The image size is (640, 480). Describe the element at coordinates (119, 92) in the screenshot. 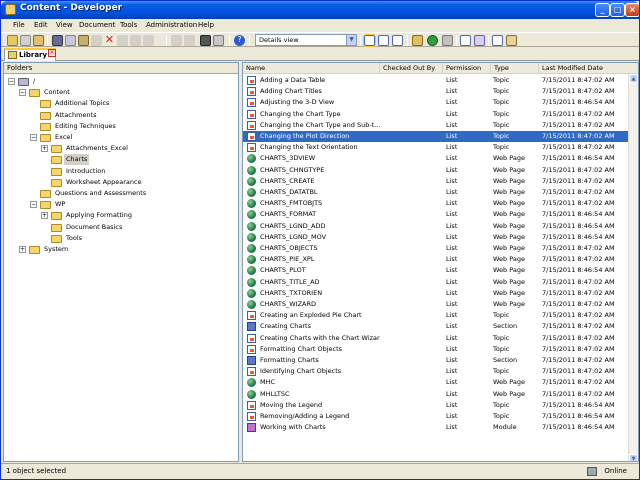

I see `tree-node: − Content` at that location.